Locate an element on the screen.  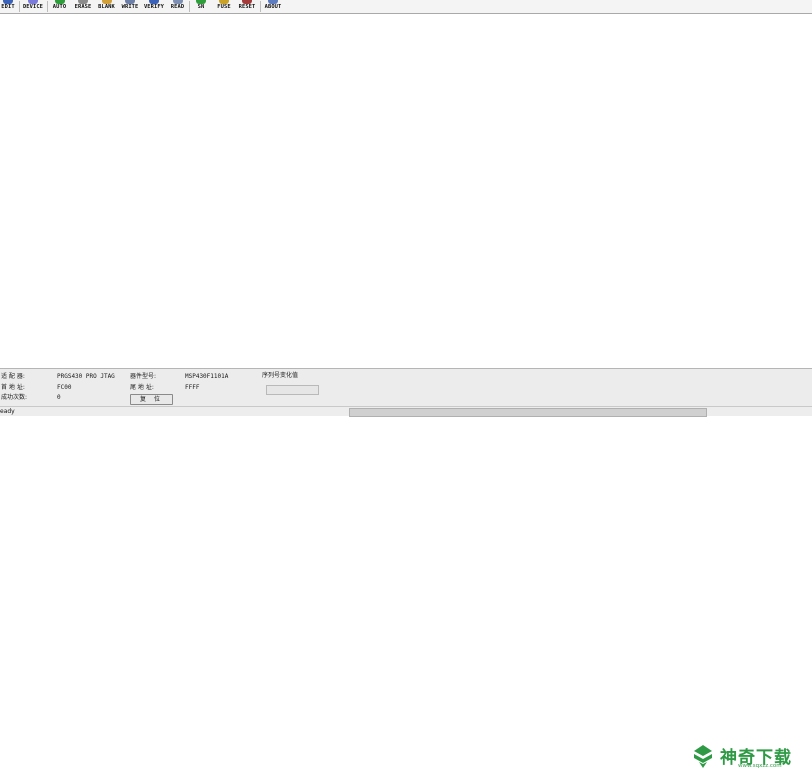
erase-button: ERASE is located at coordinates (83, 6).